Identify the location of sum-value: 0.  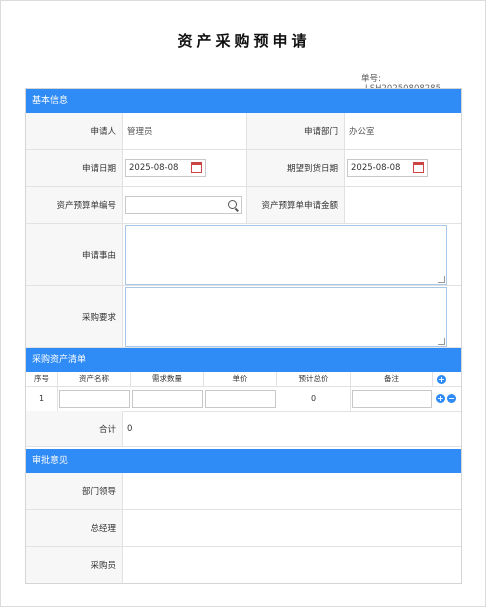
(292, 429).